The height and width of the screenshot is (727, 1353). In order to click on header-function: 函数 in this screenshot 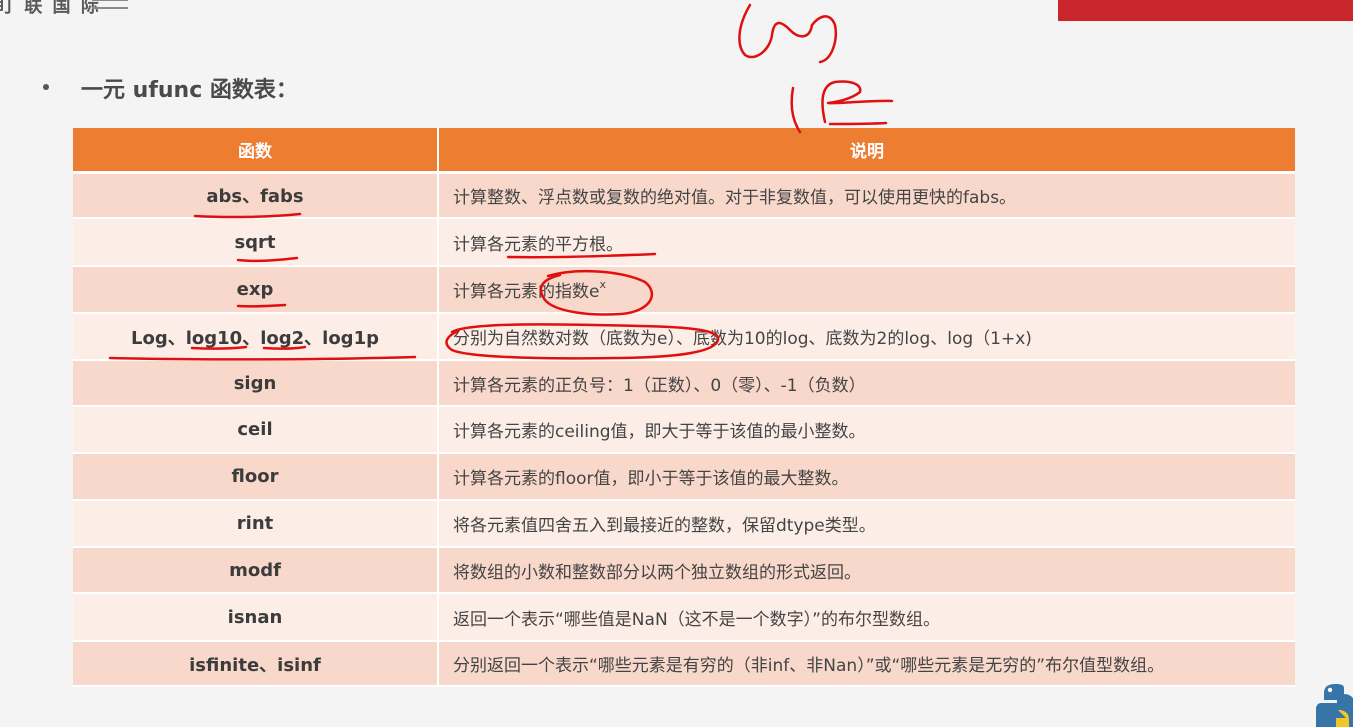, I will do `click(256, 151)`.